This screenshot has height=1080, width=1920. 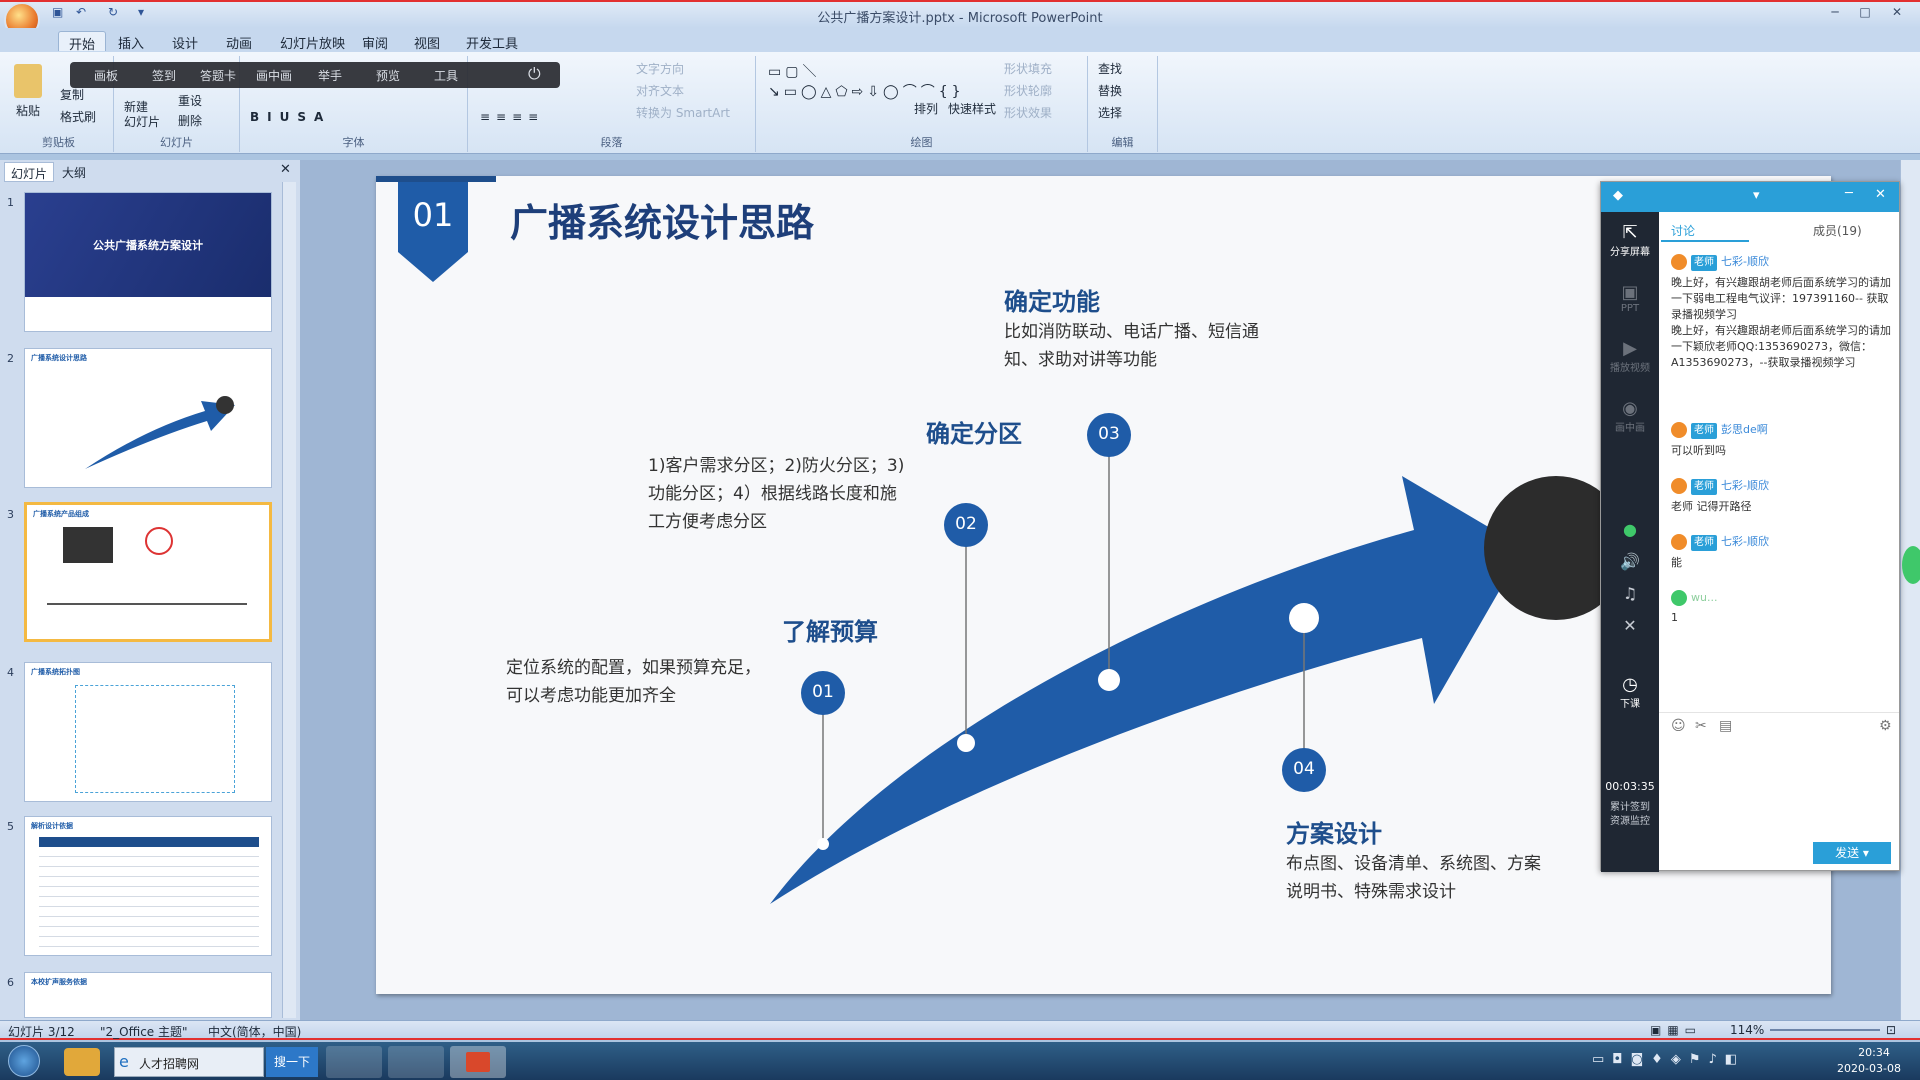 What do you see at coordinates (1911, 565) in the screenshot?
I see `floating-badge` at bounding box center [1911, 565].